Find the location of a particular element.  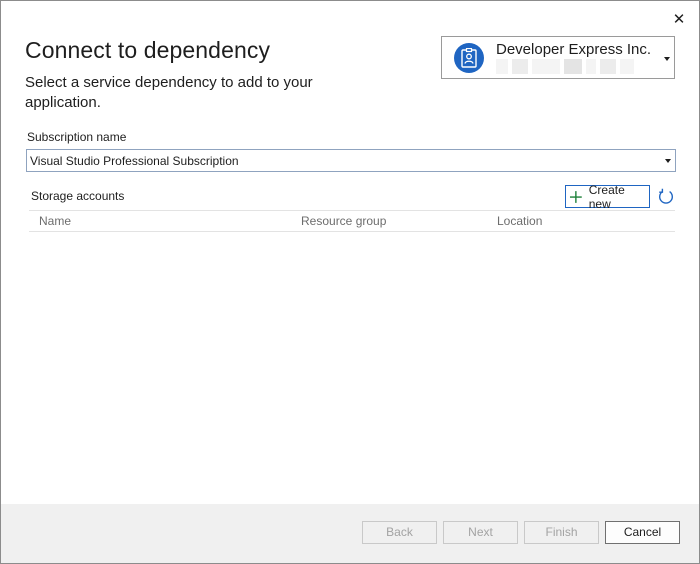

subscription-label: Subscription name is located at coordinates (77, 137).